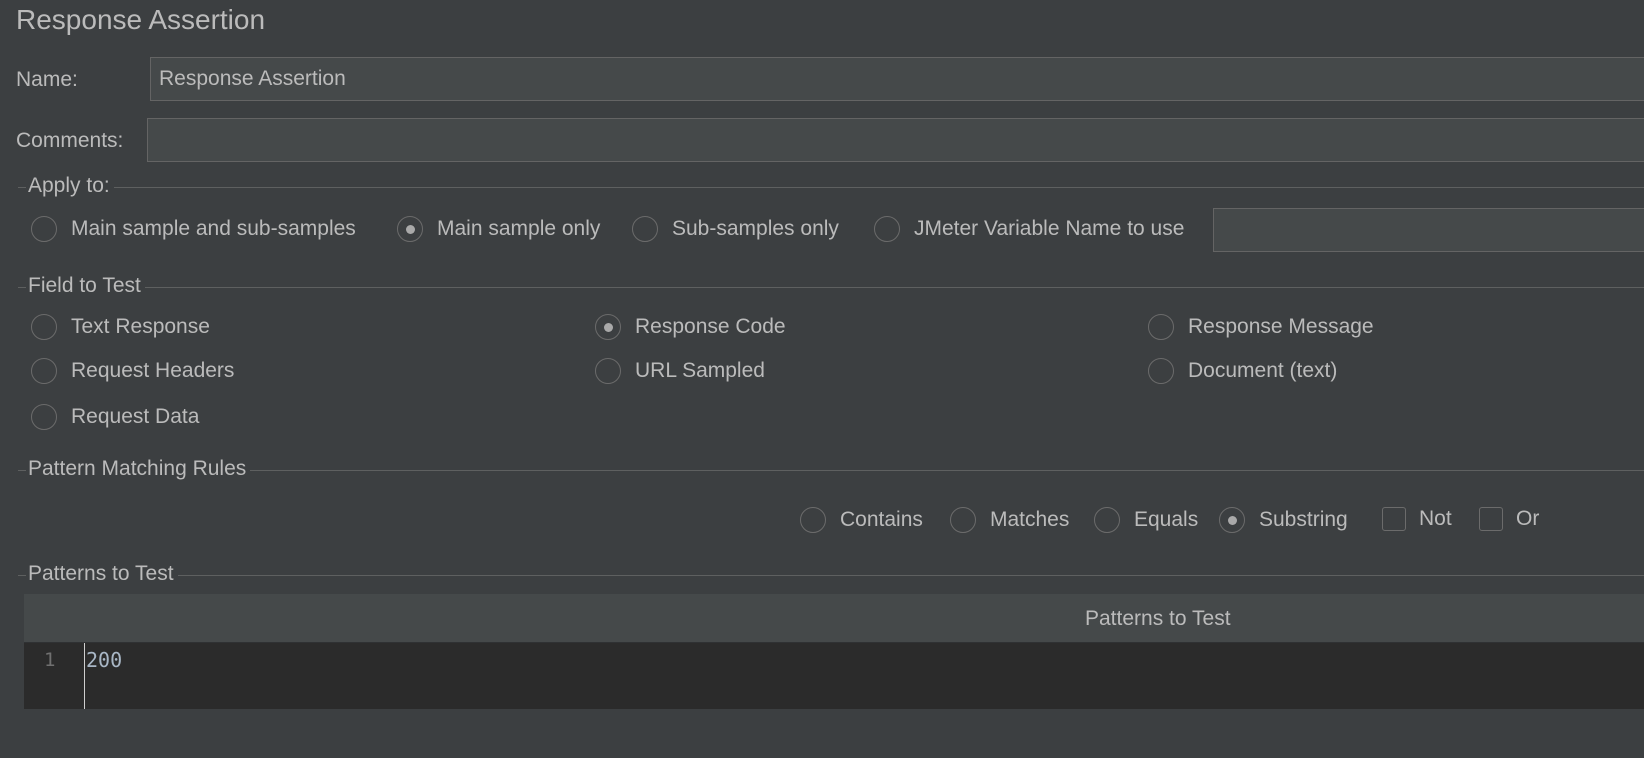  Describe the element at coordinates (50, 660) in the screenshot. I see `line-number: 1` at that location.